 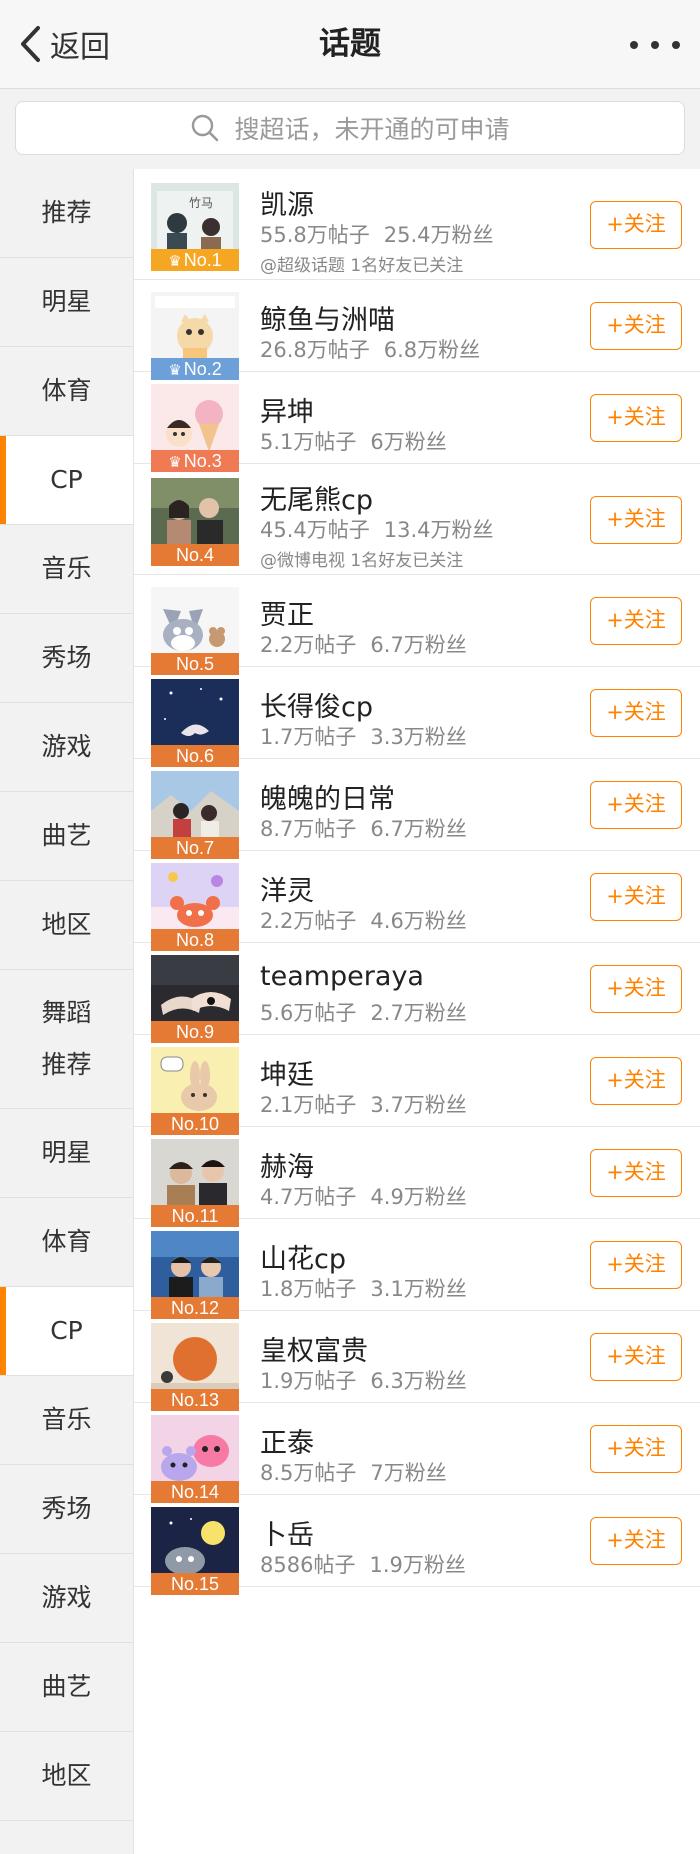 What do you see at coordinates (362, 561) in the screenshot?
I see `topic-extra-info: @微博电视 1名好友已关注` at bounding box center [362, 561].